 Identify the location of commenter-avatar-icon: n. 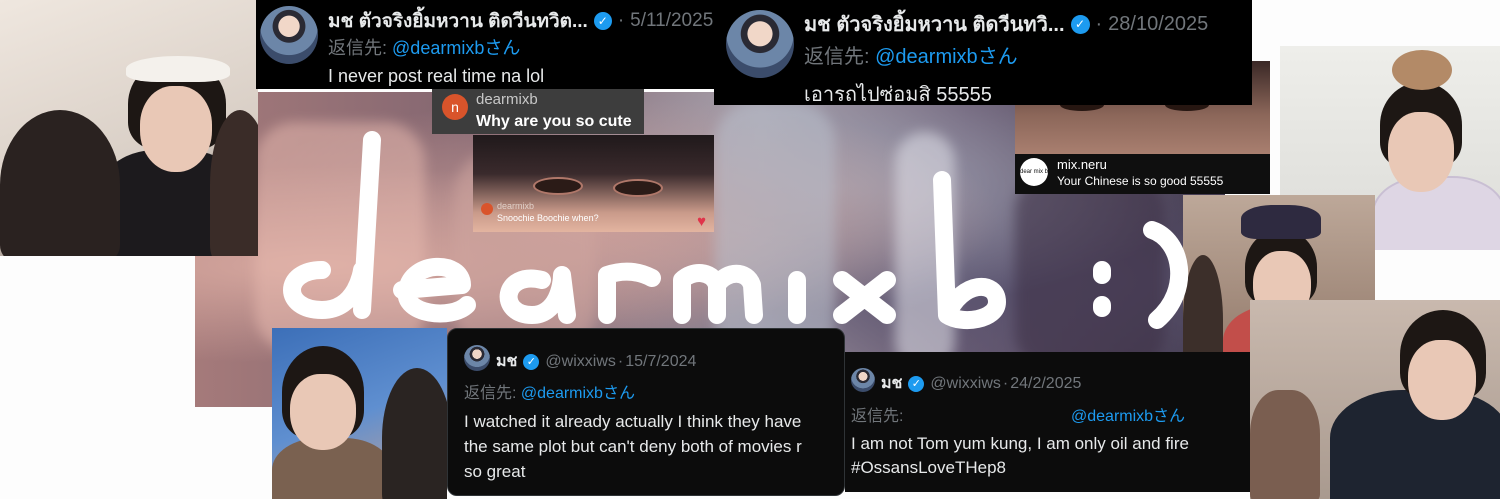
(455, 107).